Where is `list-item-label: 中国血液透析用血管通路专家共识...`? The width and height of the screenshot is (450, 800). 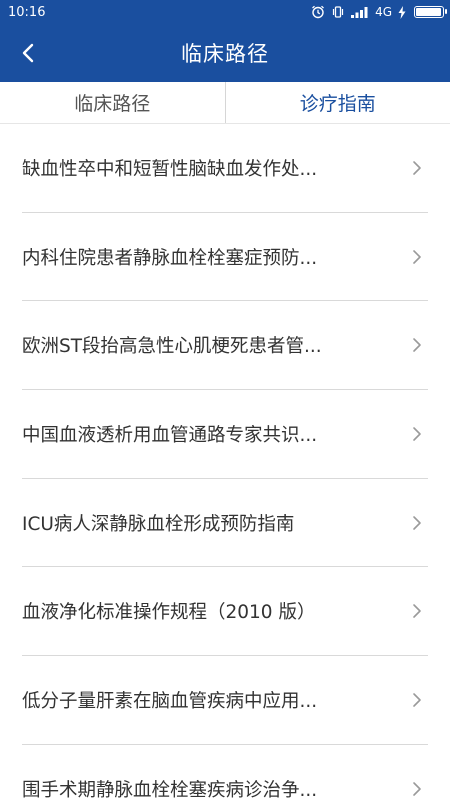 list-item-label: 中国血液透析用血管通路专家共识... is located at coordinates (170, 435).